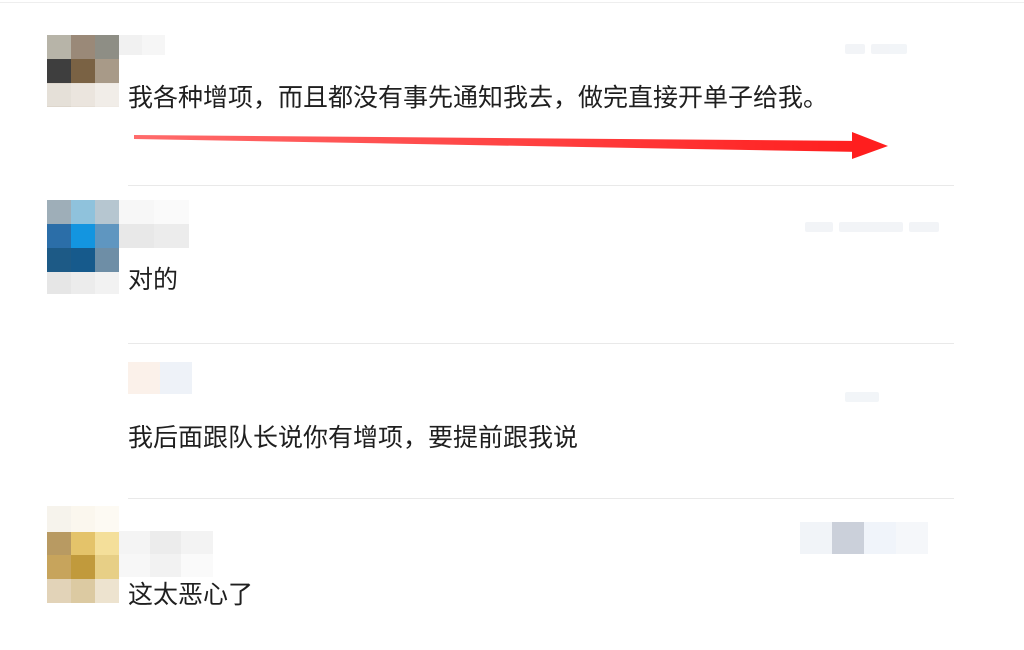 This screenshot has height=650, width=1024. What do you see at coordinates (191, 594) in the screenshot?
I see `comment-text: 这太恶心了` at bounding box center [191, 594].